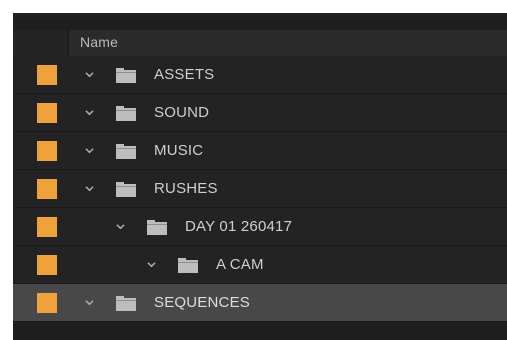 This screenshot has height=340, width=507. What do you see at coordinates (260, 113) in the screenshot?
I see `bin-row: SOUND` at bounding box center [260, 113].